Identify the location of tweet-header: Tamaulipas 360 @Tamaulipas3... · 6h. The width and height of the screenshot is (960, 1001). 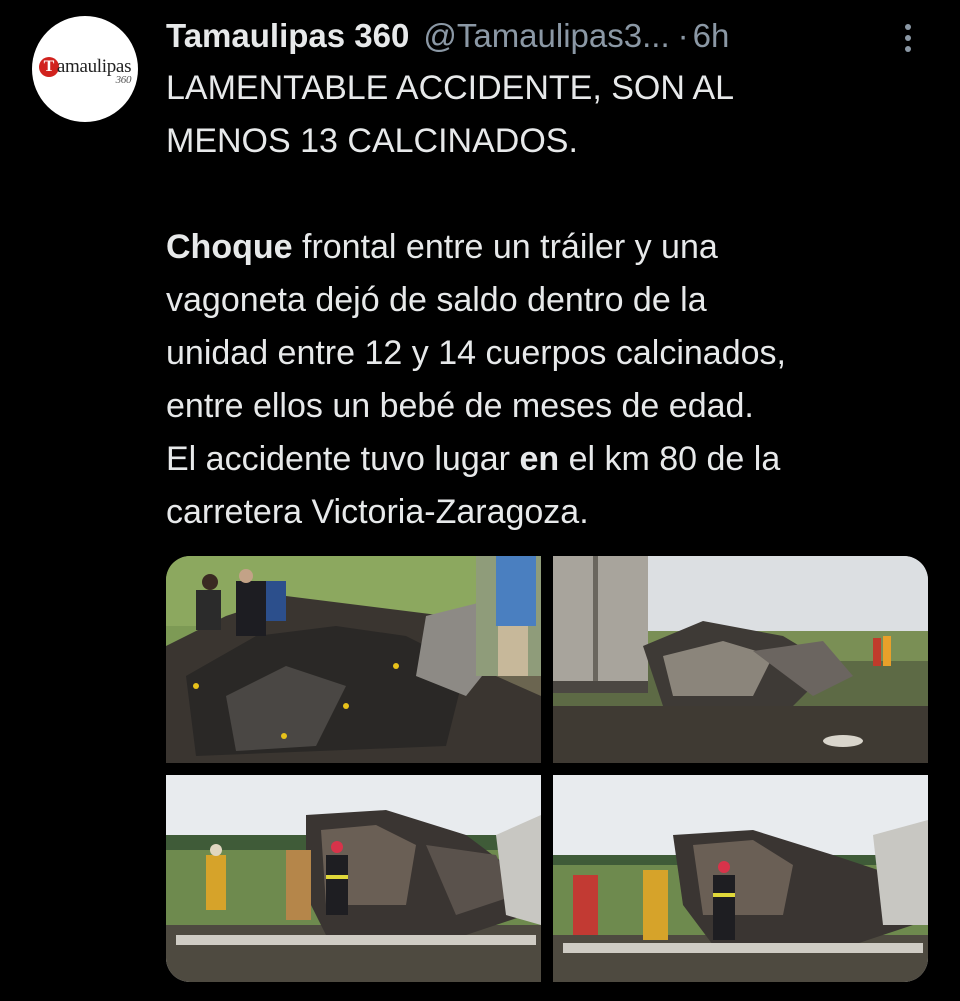
(546, 36).